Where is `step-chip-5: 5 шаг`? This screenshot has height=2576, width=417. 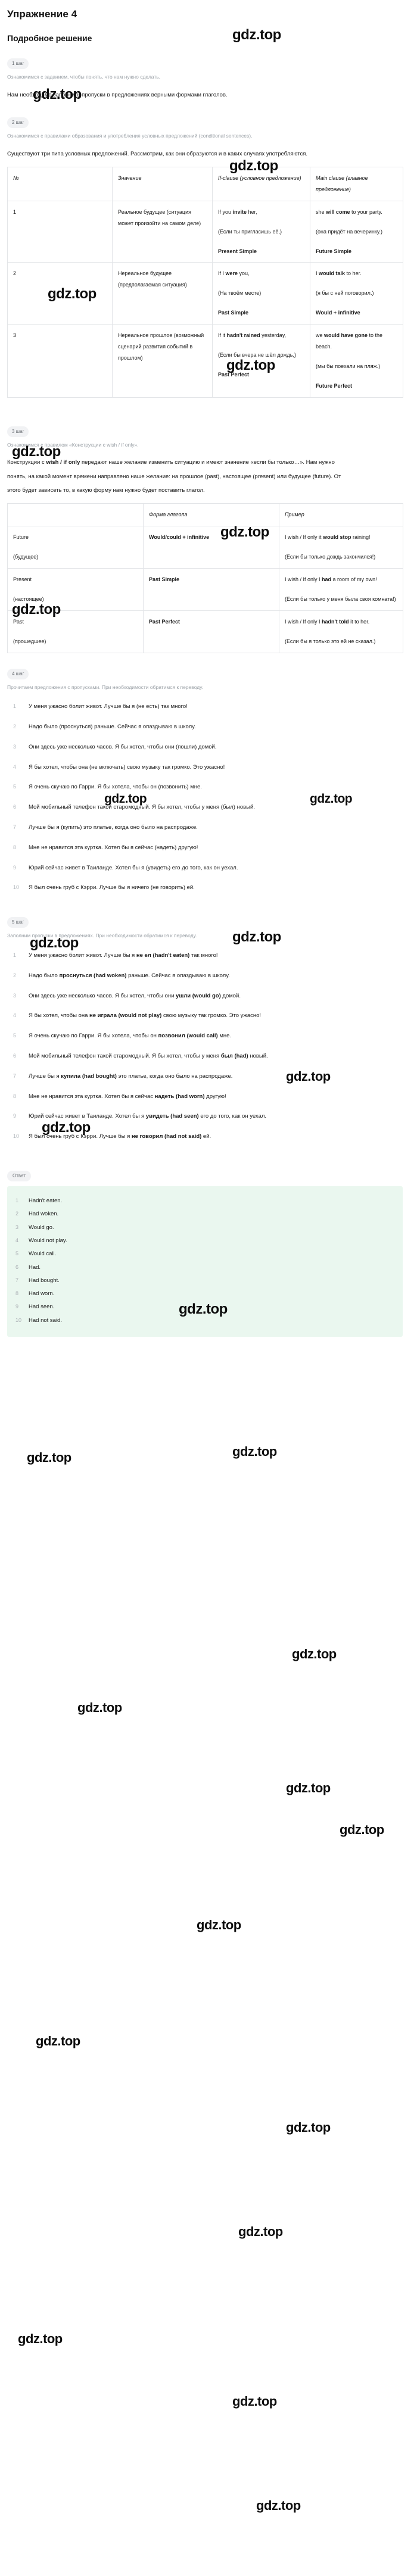
step-chip-5: 5 шаг is located at coordinates (18, 923).